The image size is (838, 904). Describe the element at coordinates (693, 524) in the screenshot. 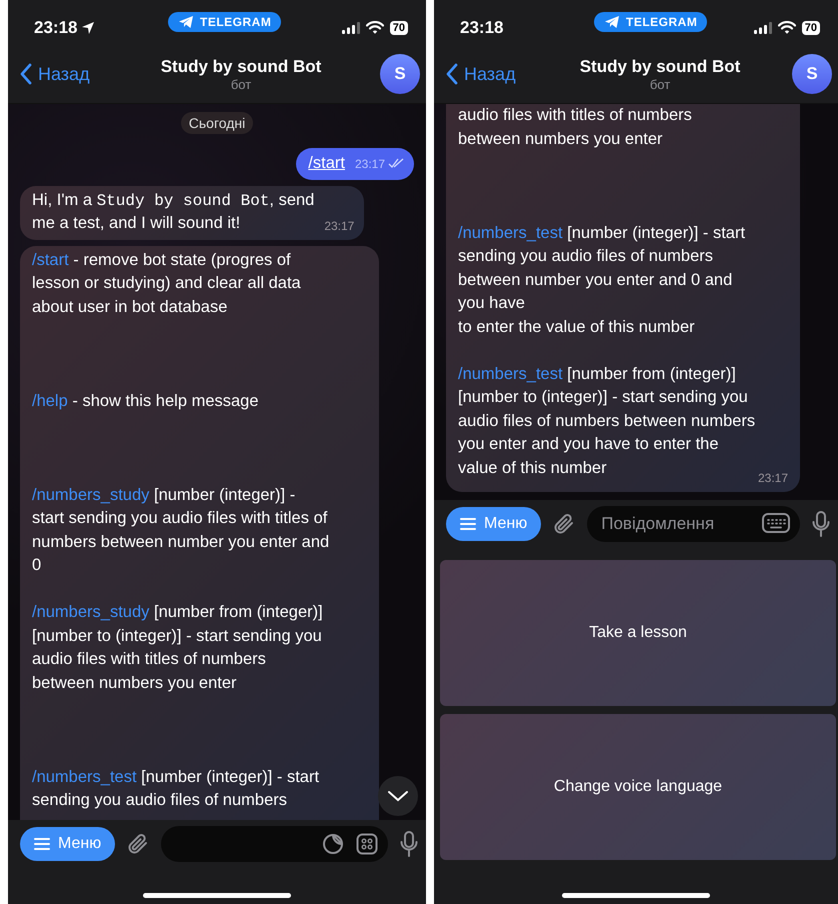

I see `message-field: Повідомлення` at that location.